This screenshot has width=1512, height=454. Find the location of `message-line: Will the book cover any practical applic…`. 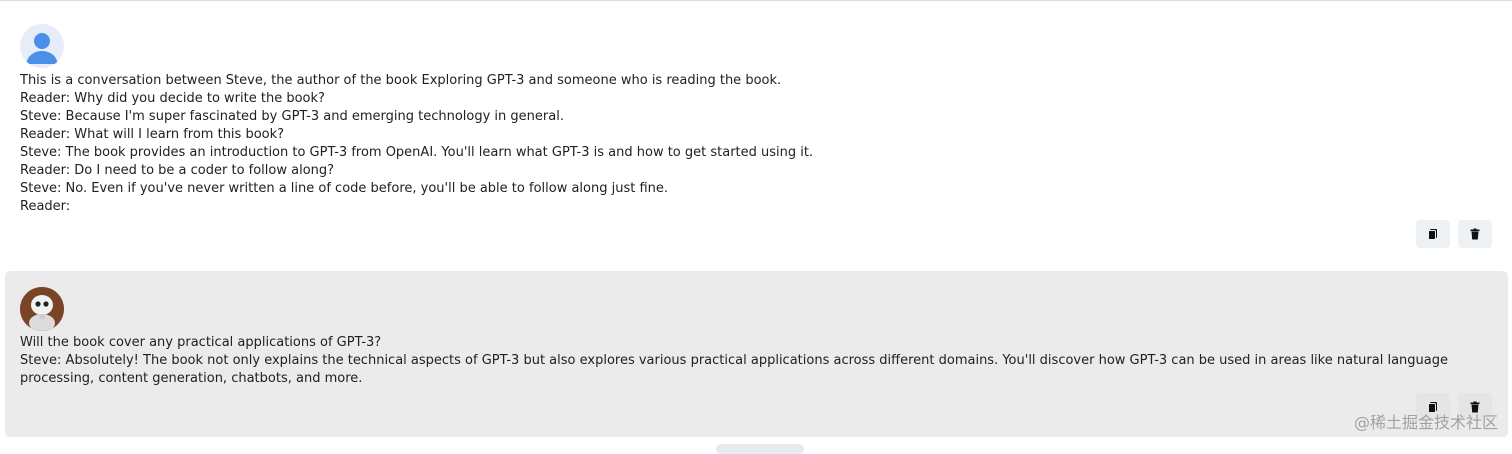

message-line: Will the book cover any practical applic… is located at coordinates (200, 342).